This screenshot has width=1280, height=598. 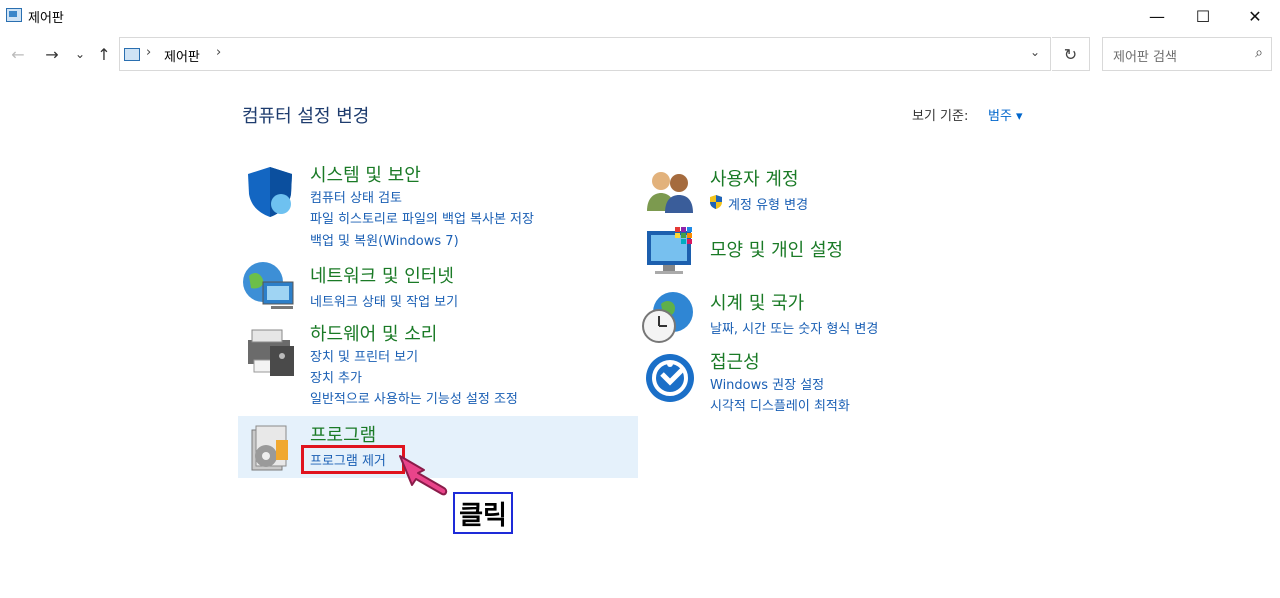 What do you see at coordinates (384, 300) in the screenshot?
I see `link-network-status: 네트워크 상태 및 작업 보기` at bounding box center [384, 300].